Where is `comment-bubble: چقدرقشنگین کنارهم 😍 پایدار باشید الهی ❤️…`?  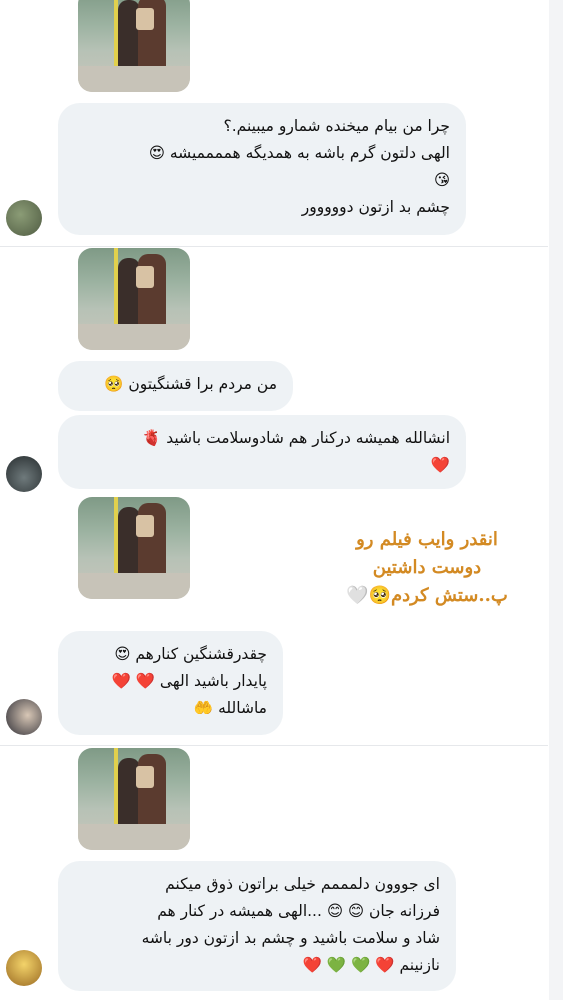 comment-bubble: چقدرقشنگین کنارهم 😍 پایدار باشید الهی ❤️… is located at coordinates (170, 683).